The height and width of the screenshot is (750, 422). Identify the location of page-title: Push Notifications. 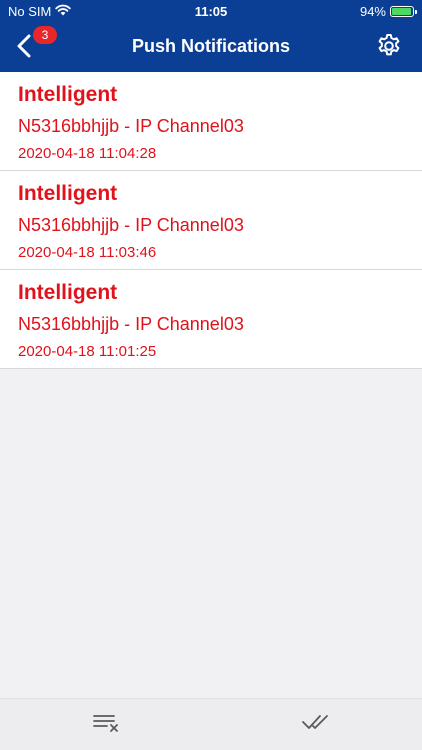
(210, 46).